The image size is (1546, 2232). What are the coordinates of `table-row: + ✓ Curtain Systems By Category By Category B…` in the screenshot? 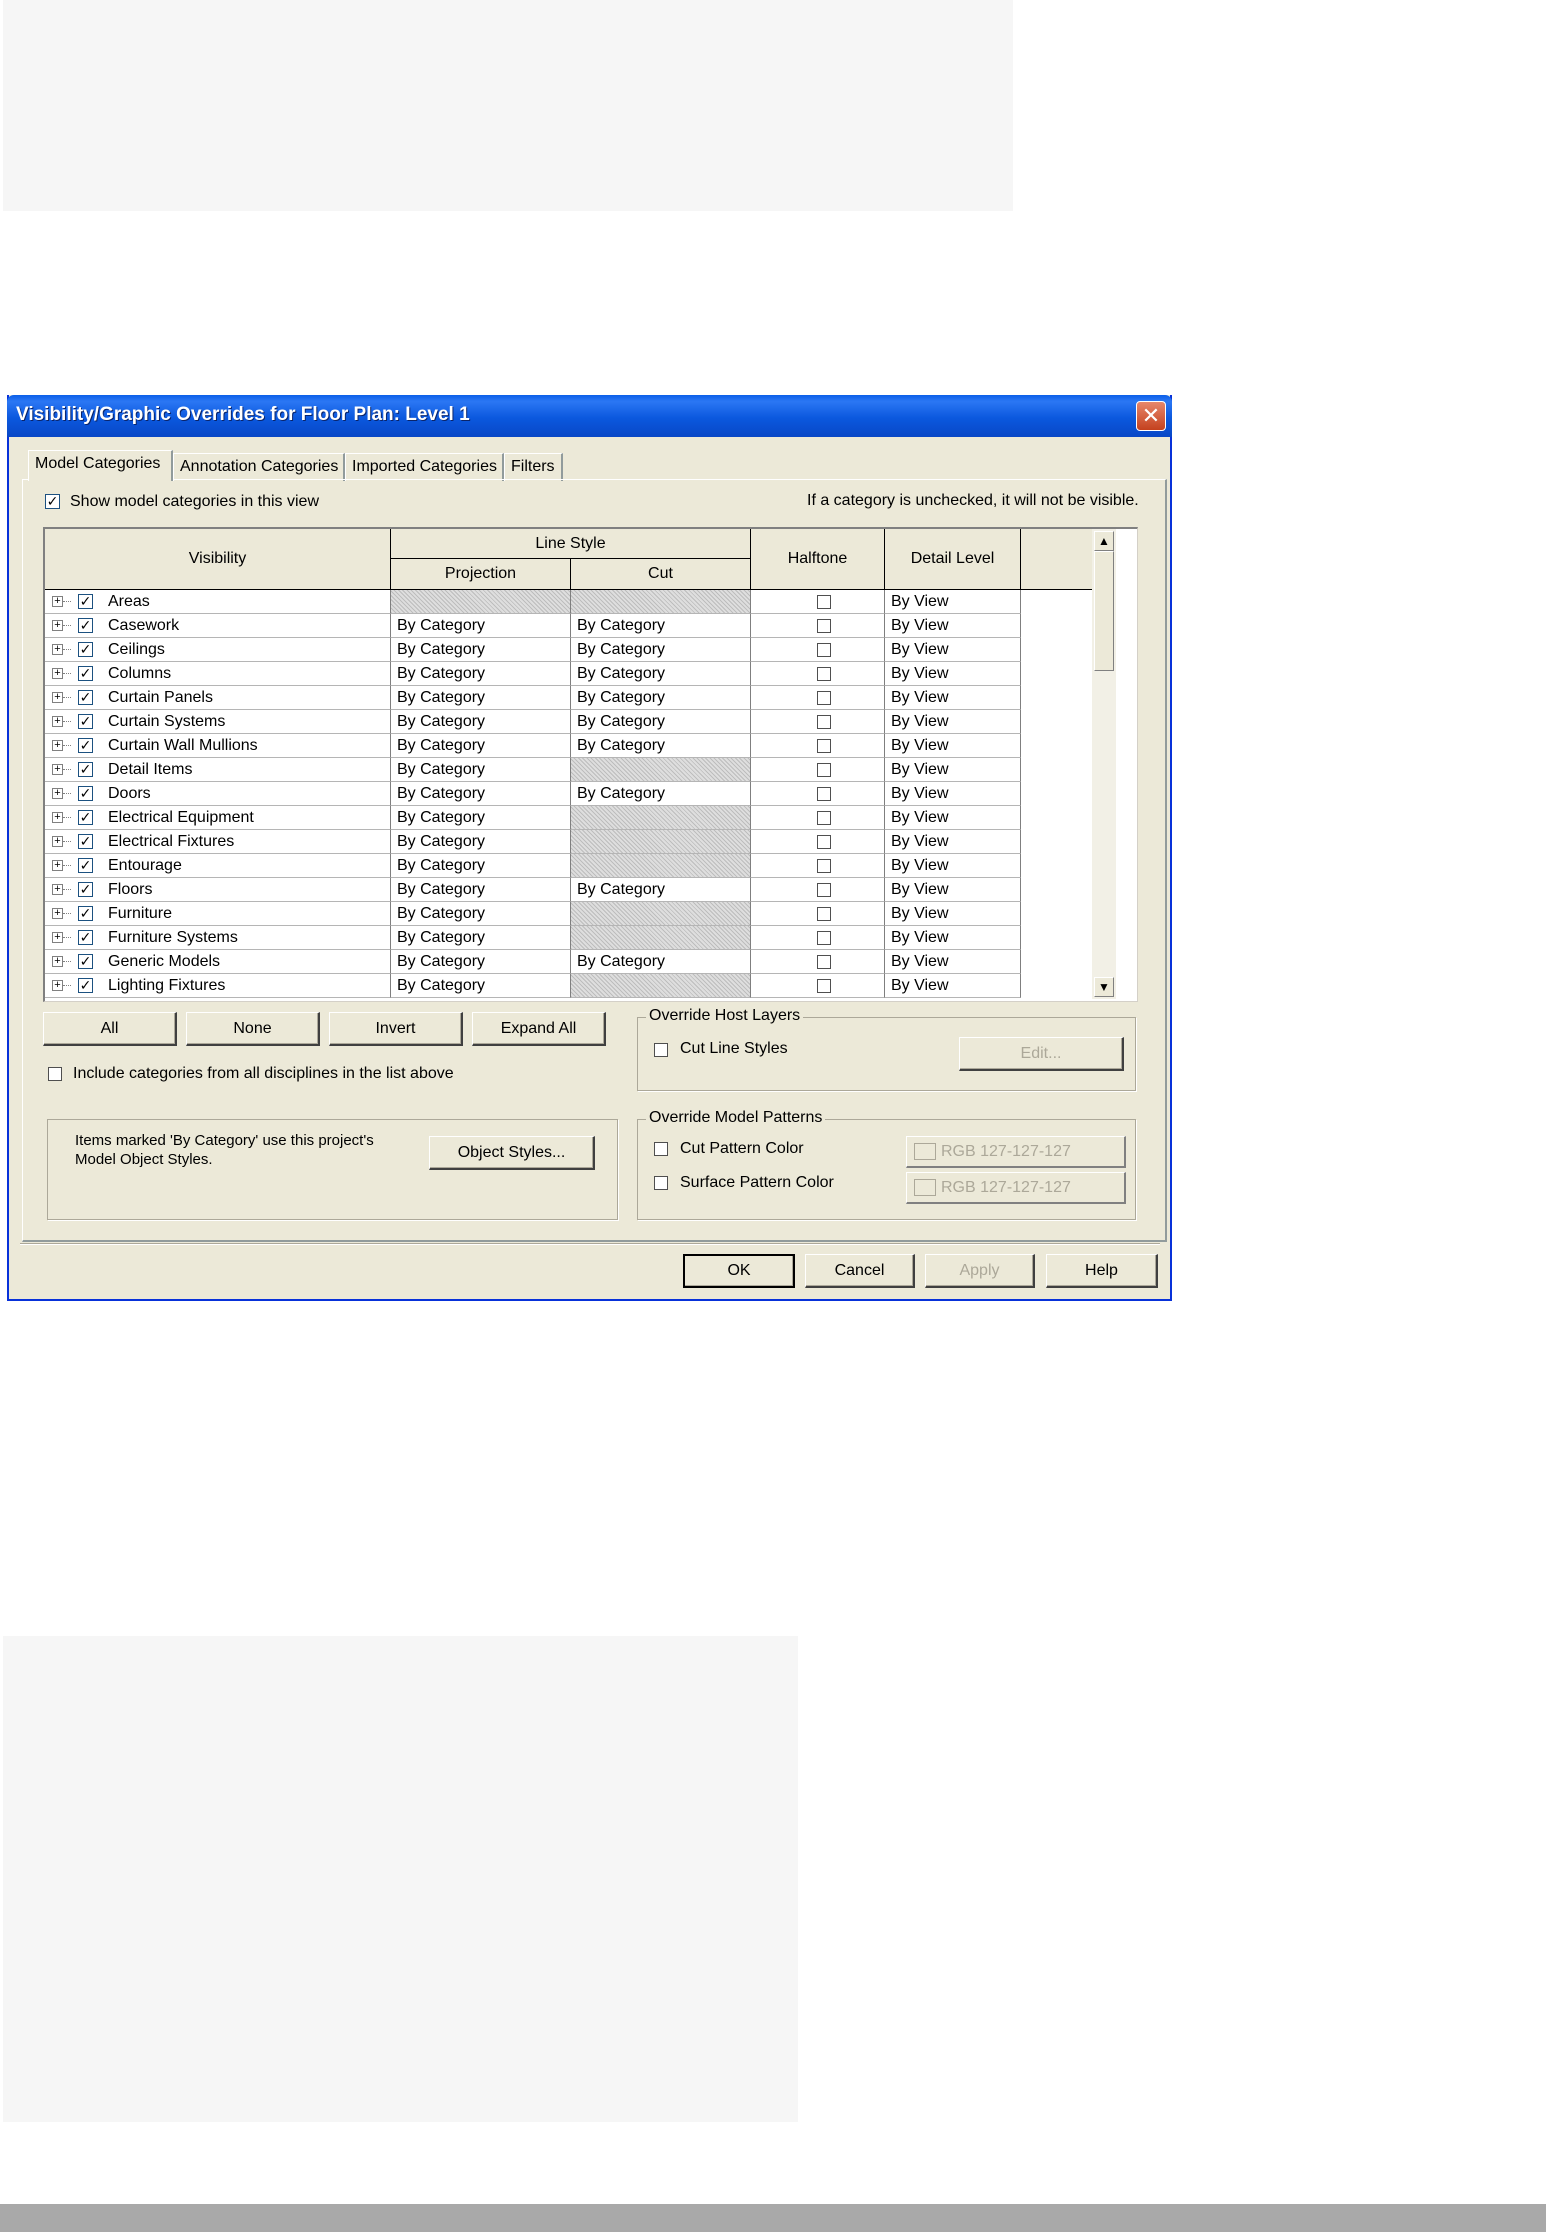 It's located at (533, 722).